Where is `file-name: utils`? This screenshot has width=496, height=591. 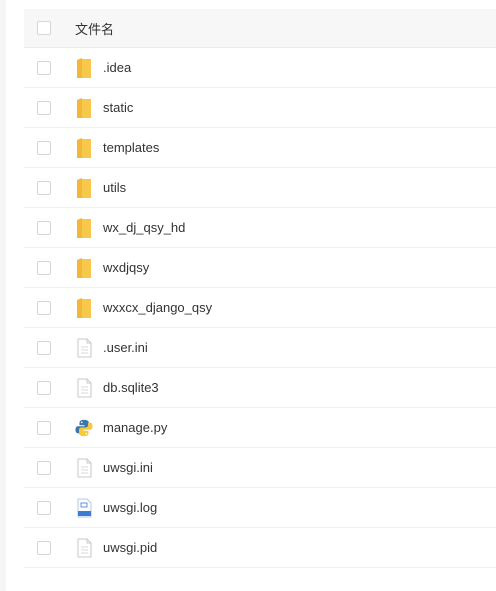 file-name: utils is located at coordinates (114, 187).